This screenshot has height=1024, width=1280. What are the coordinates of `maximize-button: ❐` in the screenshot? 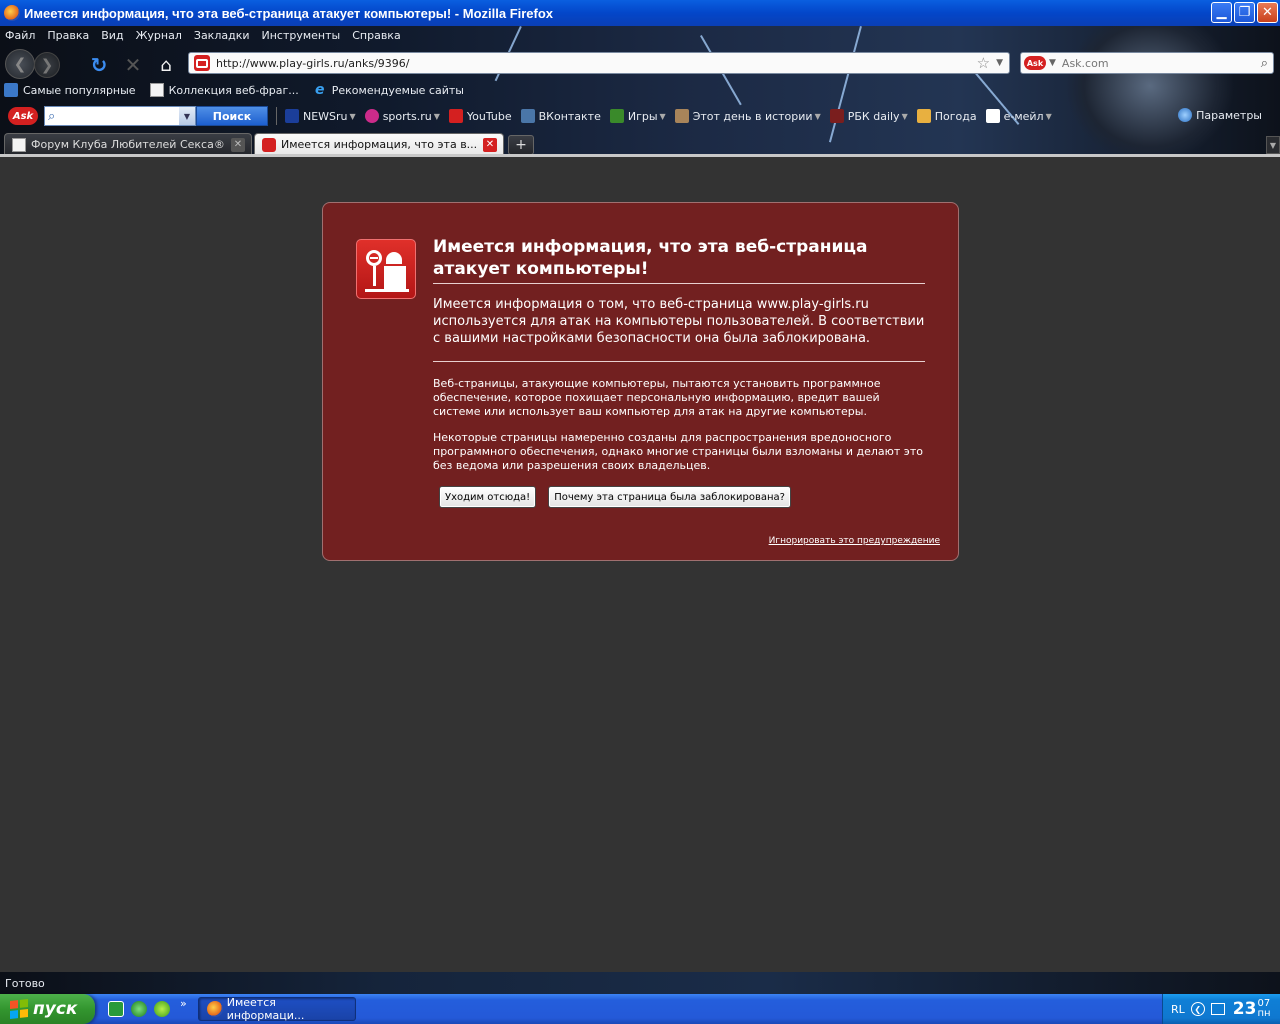 It's located at (1244, 12).